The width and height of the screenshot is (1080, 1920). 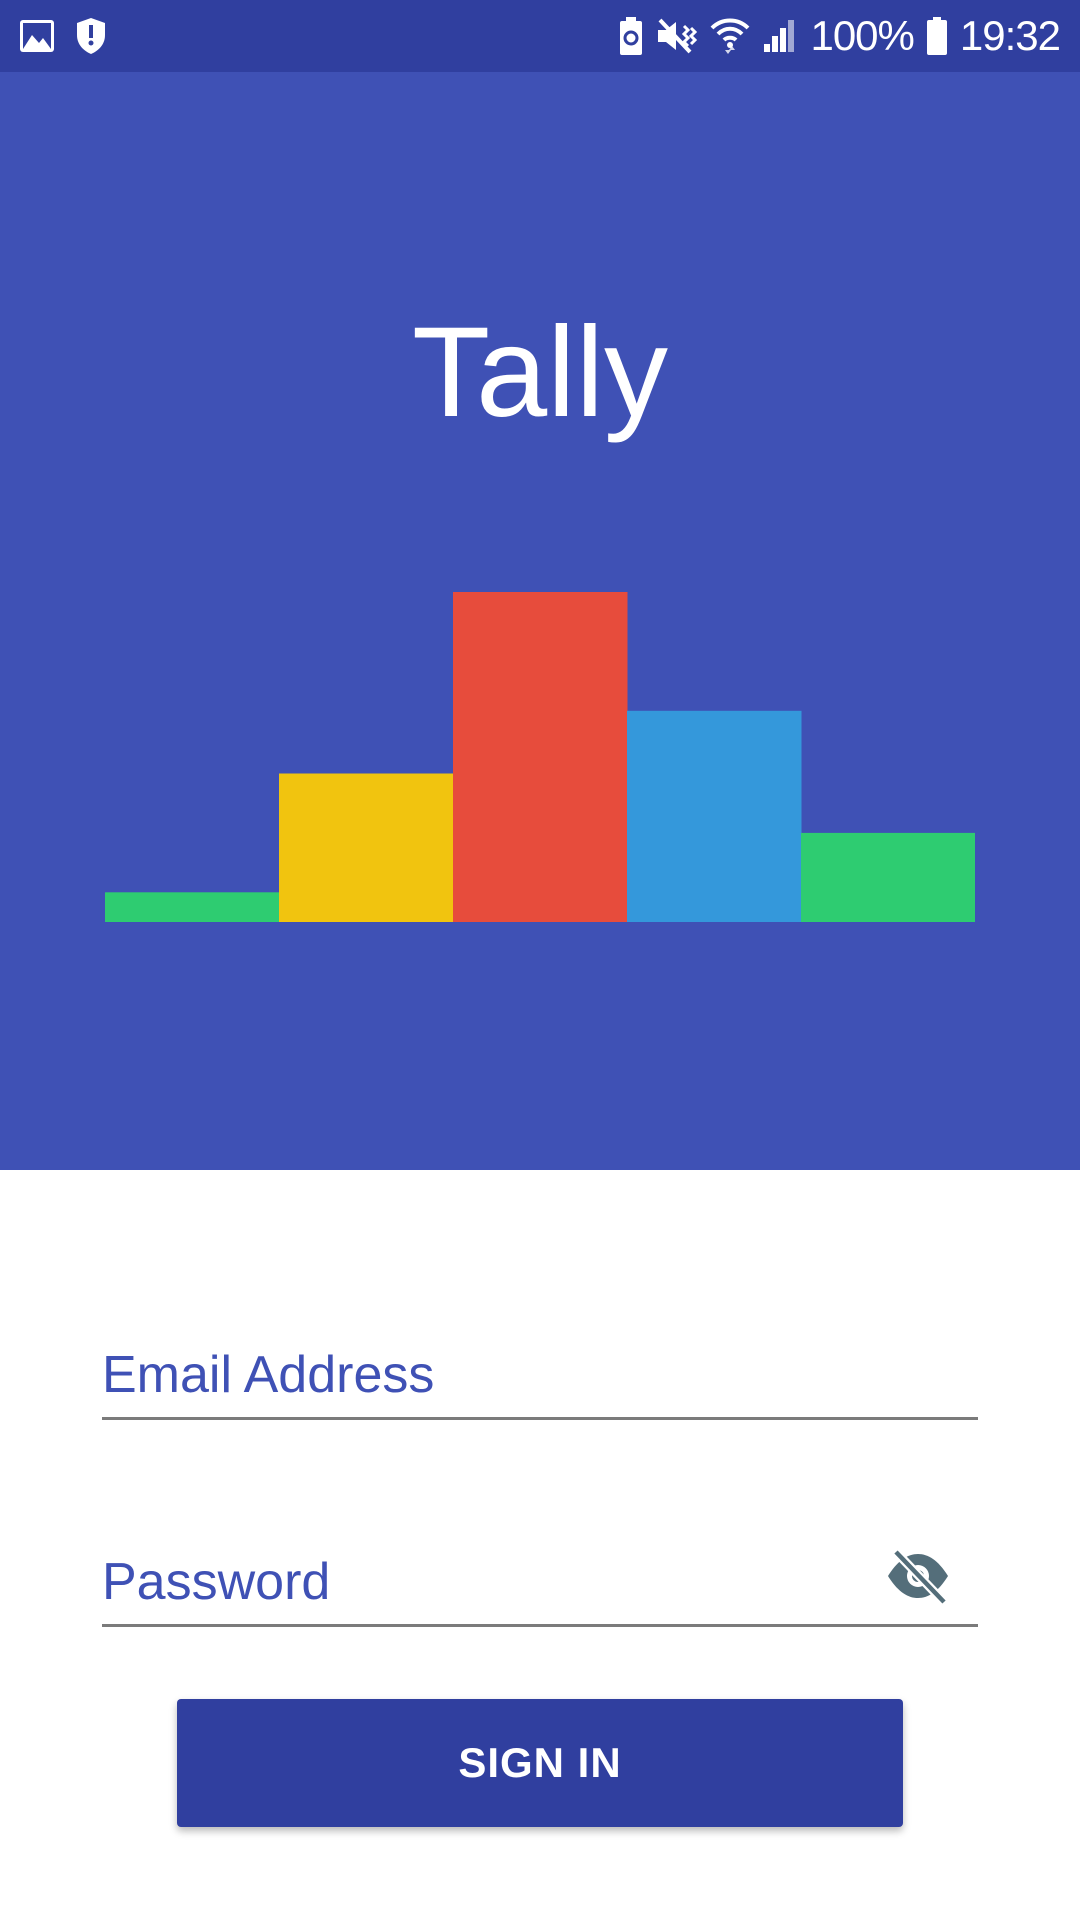 What do you see at coordinates (862, 35) in the screenshot?
I see `battery-percent: 100%` at bounding box center [862, 35].